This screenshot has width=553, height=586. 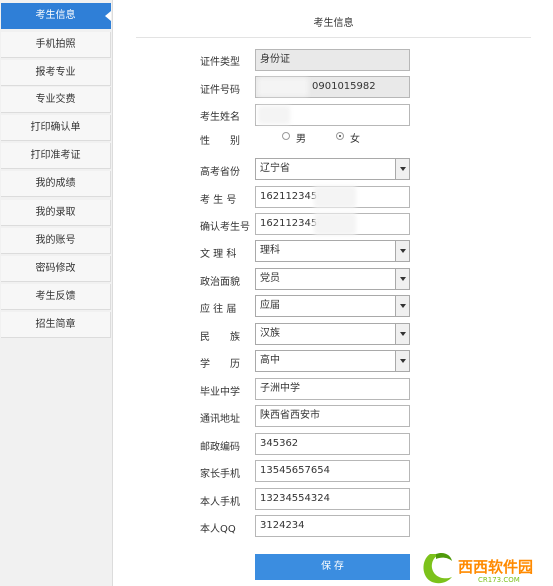 What do you see at coordinates (218, 529) in the screenshot?
I see `qq-label: 本人QQ` at bounding box center [218, 529].